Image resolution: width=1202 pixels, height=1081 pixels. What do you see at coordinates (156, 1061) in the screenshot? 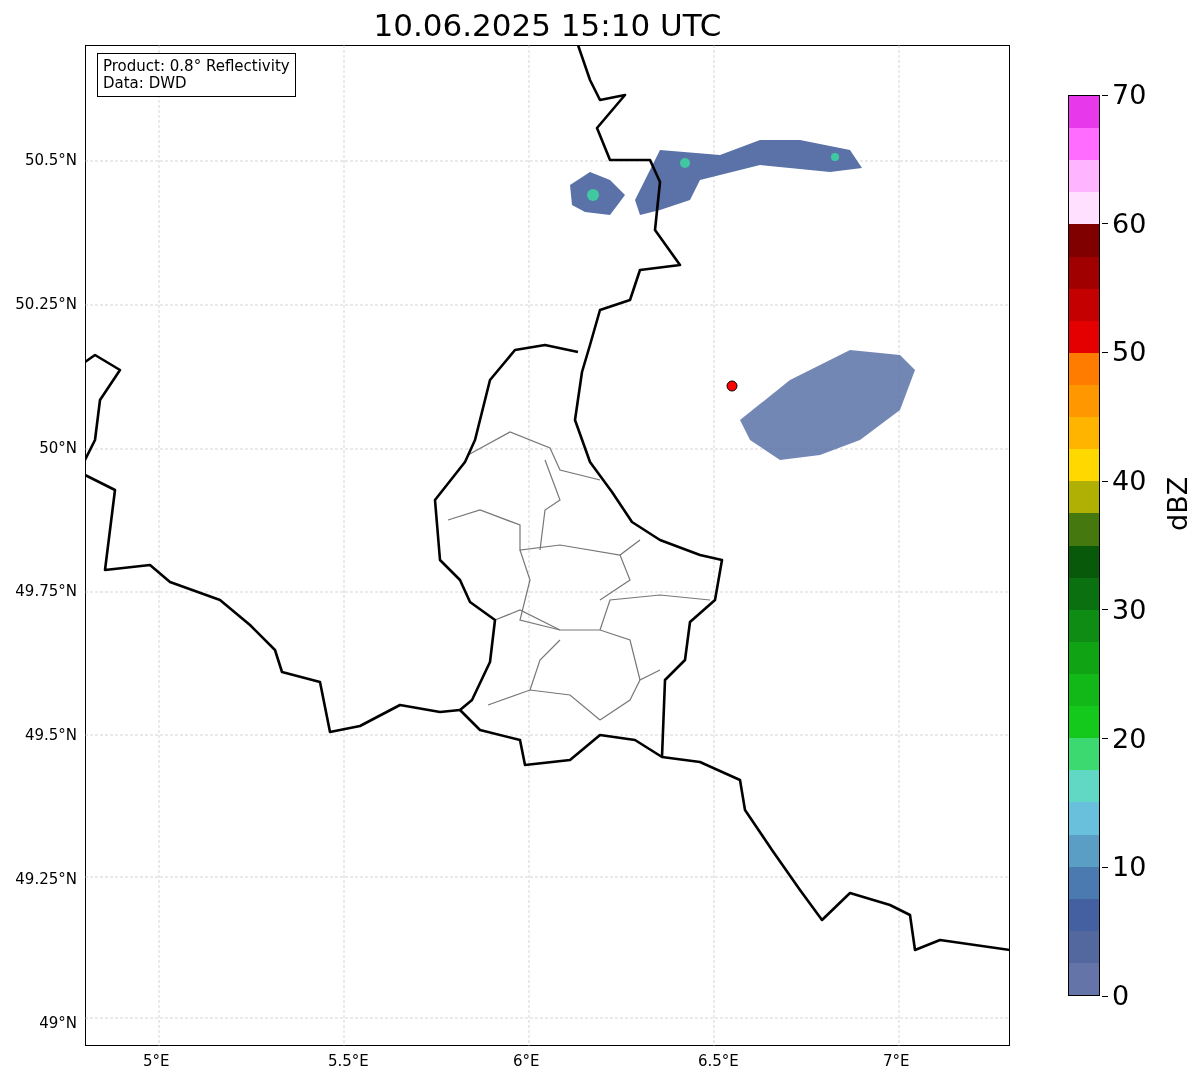
I see `longitude-label: 5°E` at bounding box center [156, 1061].